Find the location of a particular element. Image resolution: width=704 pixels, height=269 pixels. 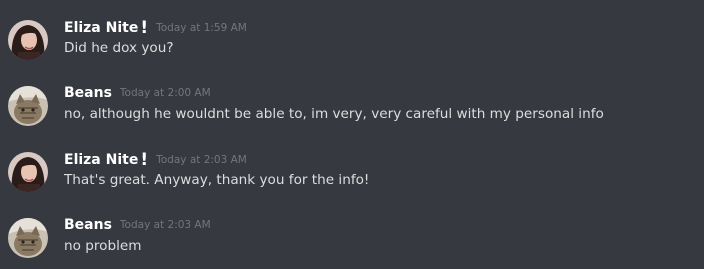

username: Beans Today at 2:00 AM is located at coordinates (137, 93).